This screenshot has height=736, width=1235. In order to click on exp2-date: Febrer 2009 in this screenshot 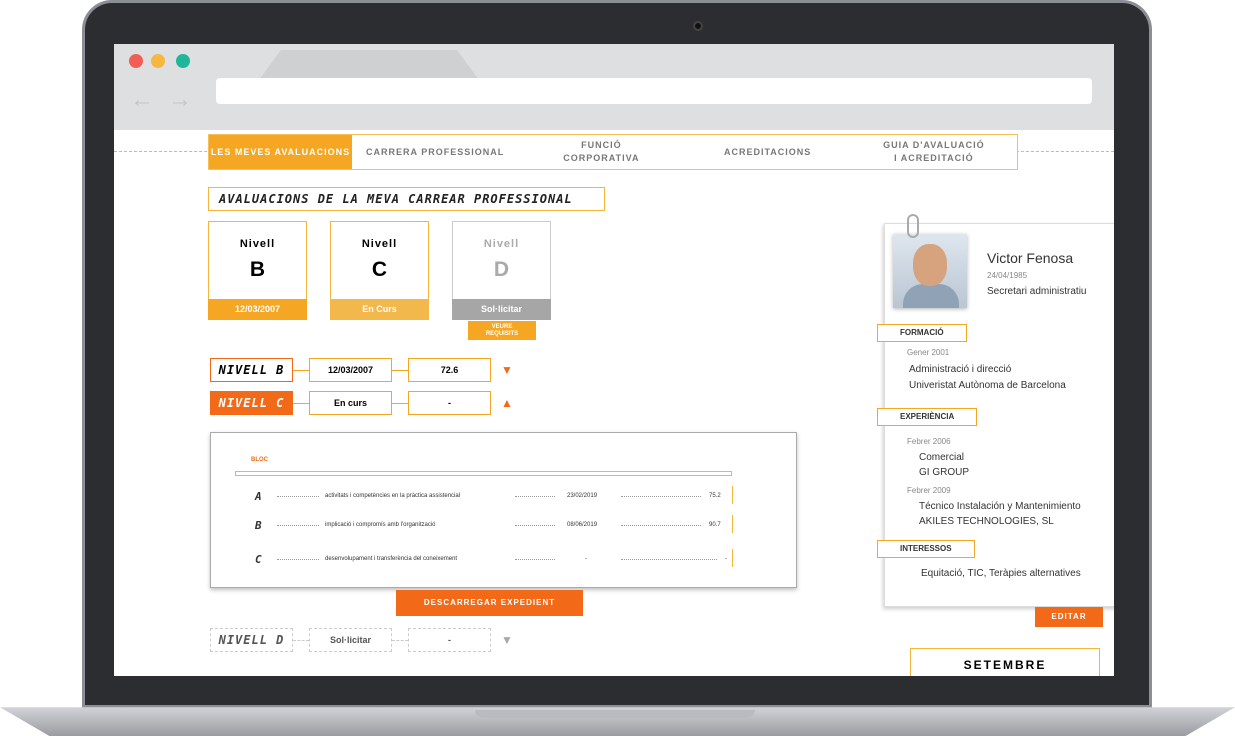, I will do `click(929, 490)`.